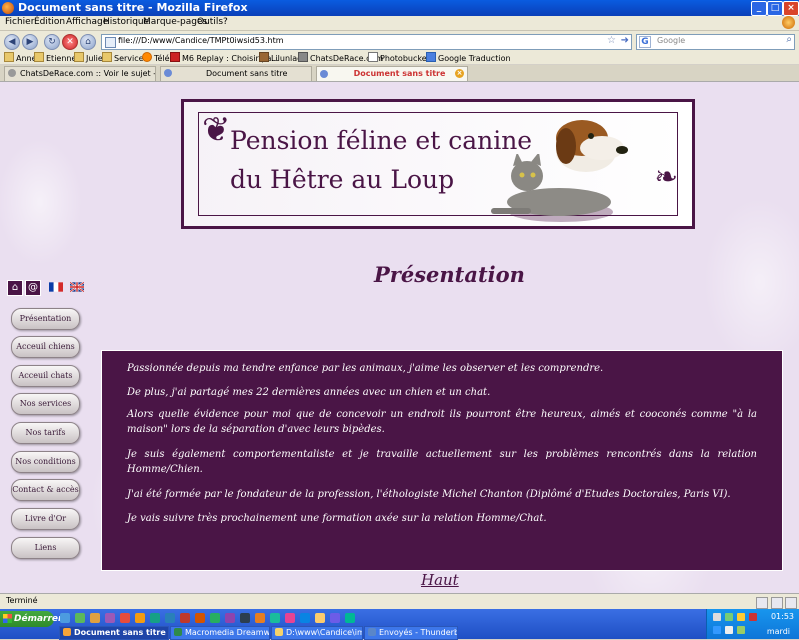 The width and height of the screenshot is (799, 640). I want to click on quicklaunch-desktop-icon, so click(65, 618).